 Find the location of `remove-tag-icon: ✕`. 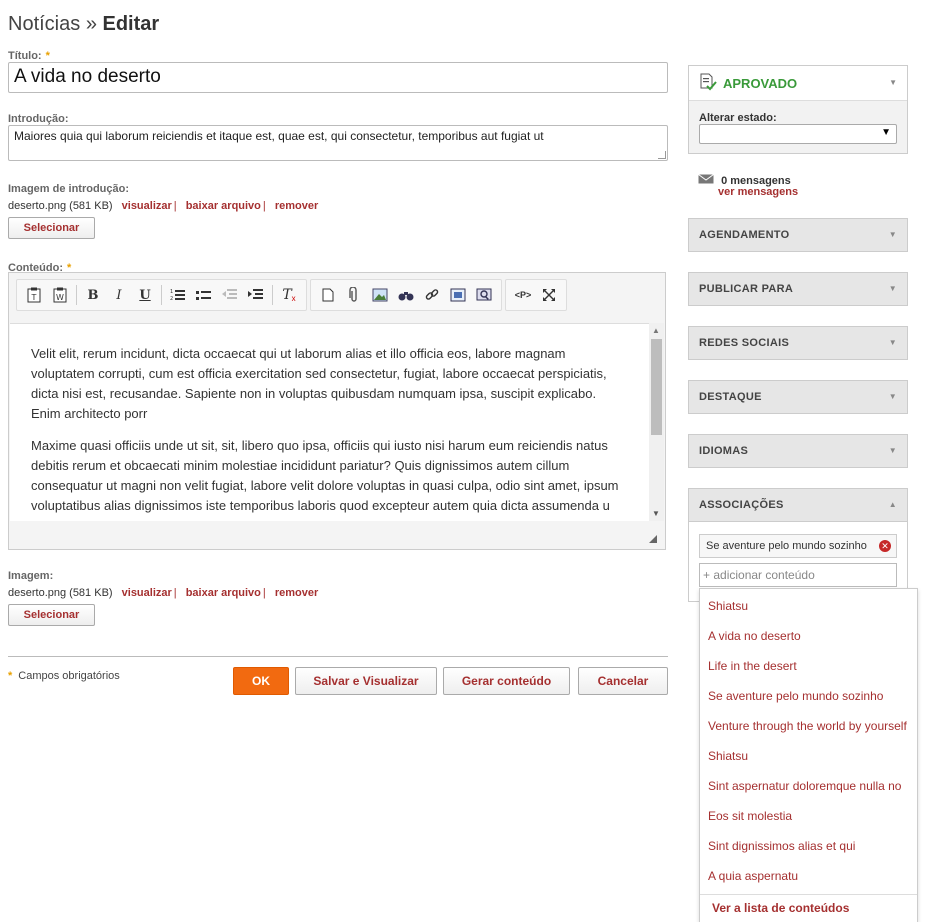

remove-tag-icon: ✕ is located at coordinates (885, 546).